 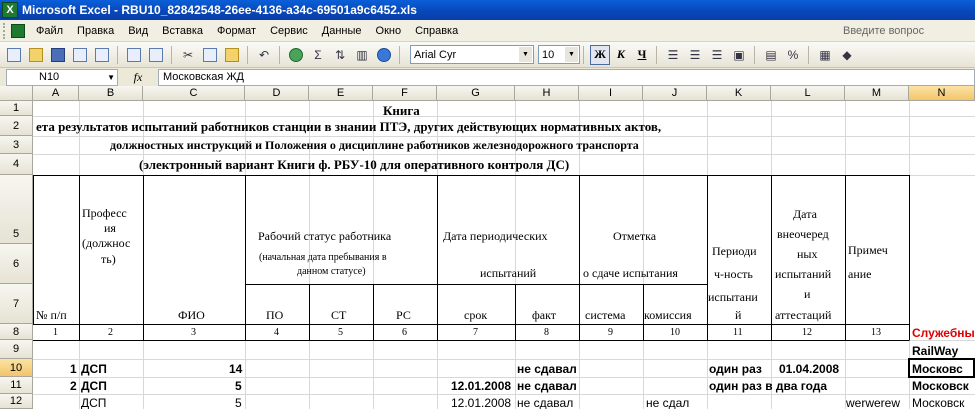 I want to click on cell-m12: werwerew, so click(x=873, y=402).